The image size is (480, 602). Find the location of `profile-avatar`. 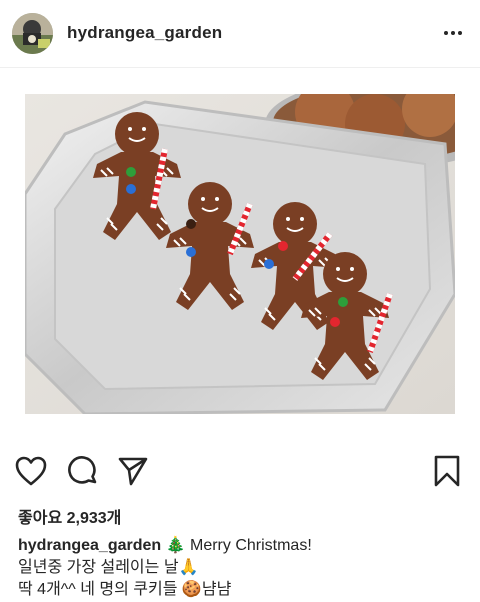

profile-avatar is located at coordinates (32, 33).